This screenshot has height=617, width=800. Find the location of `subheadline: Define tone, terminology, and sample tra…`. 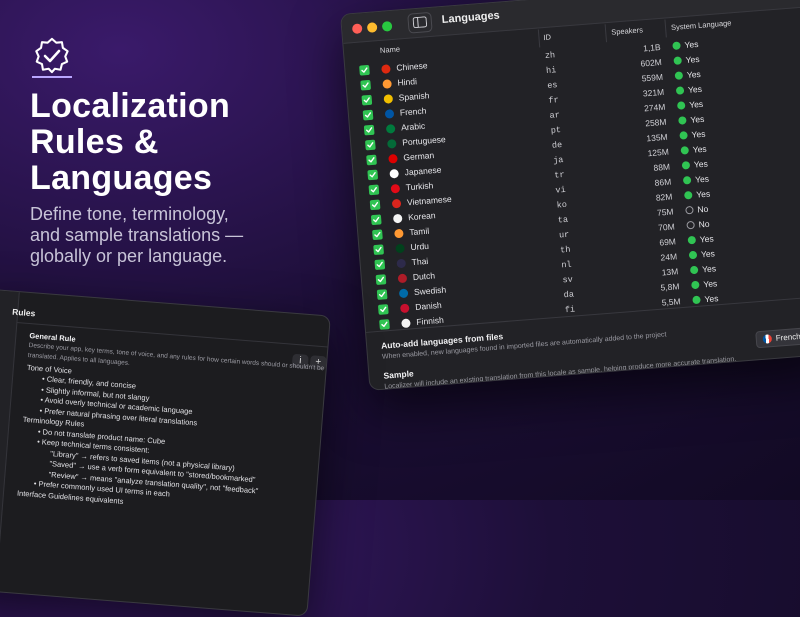

subheadline: Define tone, terminology, and sample tra… is located at coordinates (136, 235).